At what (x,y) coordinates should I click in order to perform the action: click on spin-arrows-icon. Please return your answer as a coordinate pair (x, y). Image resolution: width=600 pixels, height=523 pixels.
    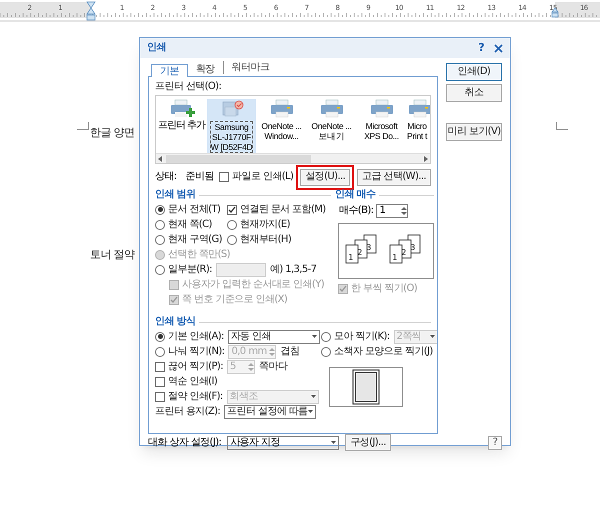
    Looking at the image, I should click on (404, 211).